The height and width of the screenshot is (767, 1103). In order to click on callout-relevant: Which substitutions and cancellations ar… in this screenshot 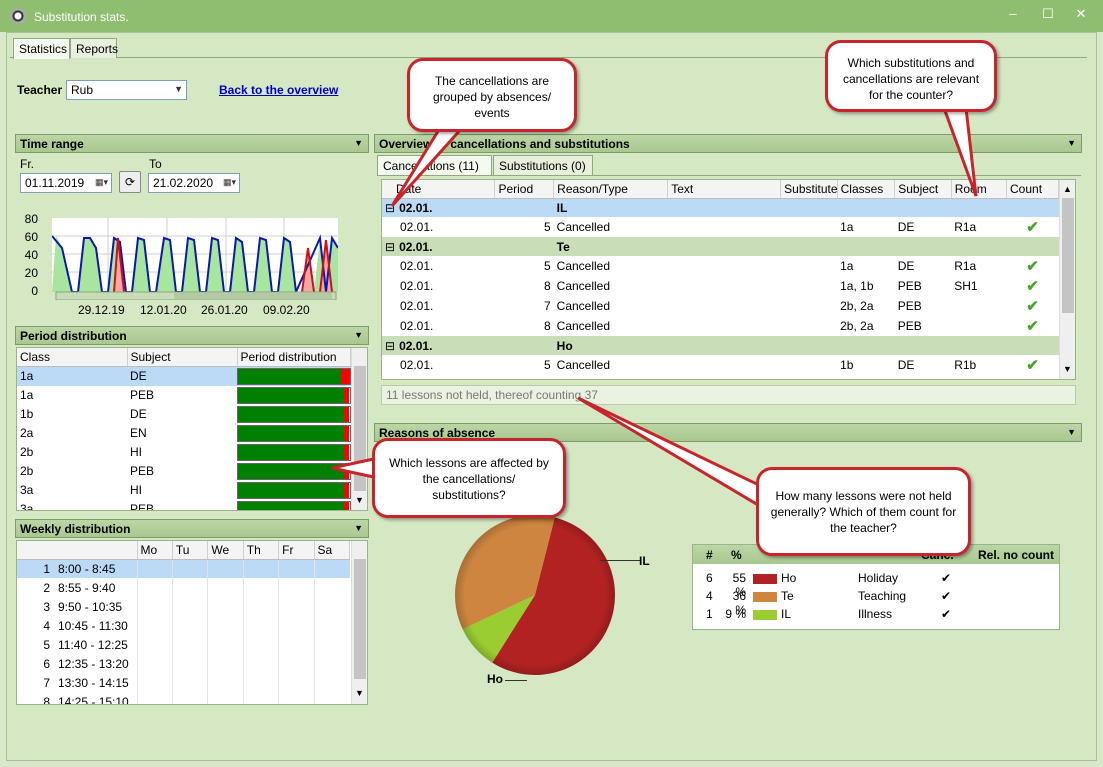, I will do `click(911, 76)`.